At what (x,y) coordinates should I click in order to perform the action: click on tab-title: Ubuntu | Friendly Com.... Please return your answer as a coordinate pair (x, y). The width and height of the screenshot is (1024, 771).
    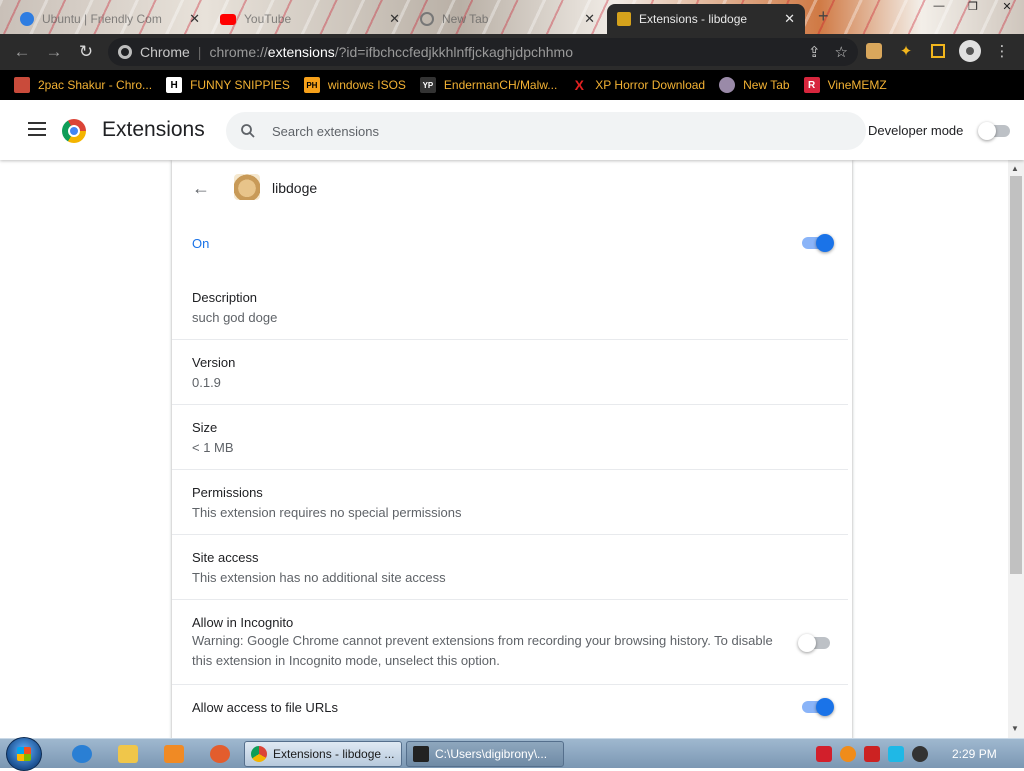
    Looking at the image, I should click on (102, 19).